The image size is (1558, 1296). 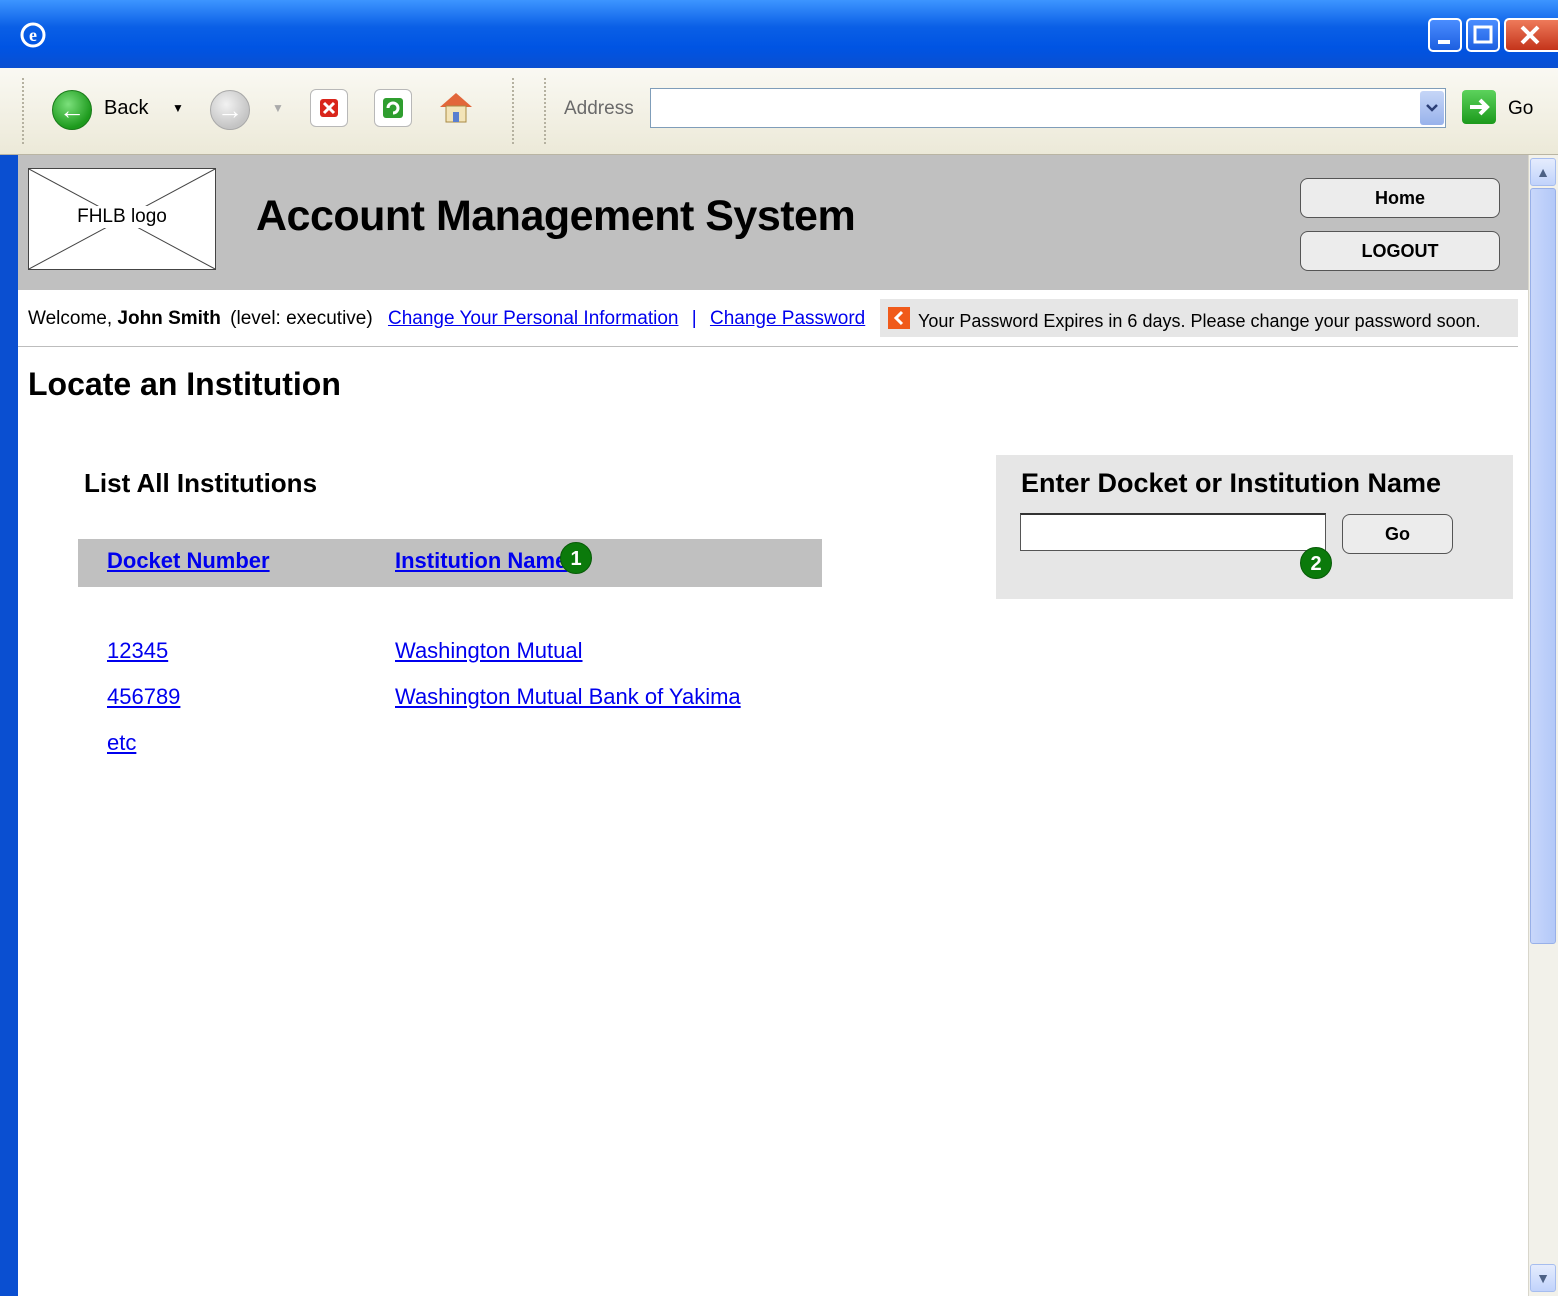 What do you see at coordinates (178, 108) in the screenshot?
I see `back-dropdown-icon: ▼` at bounding box center [178, 108].